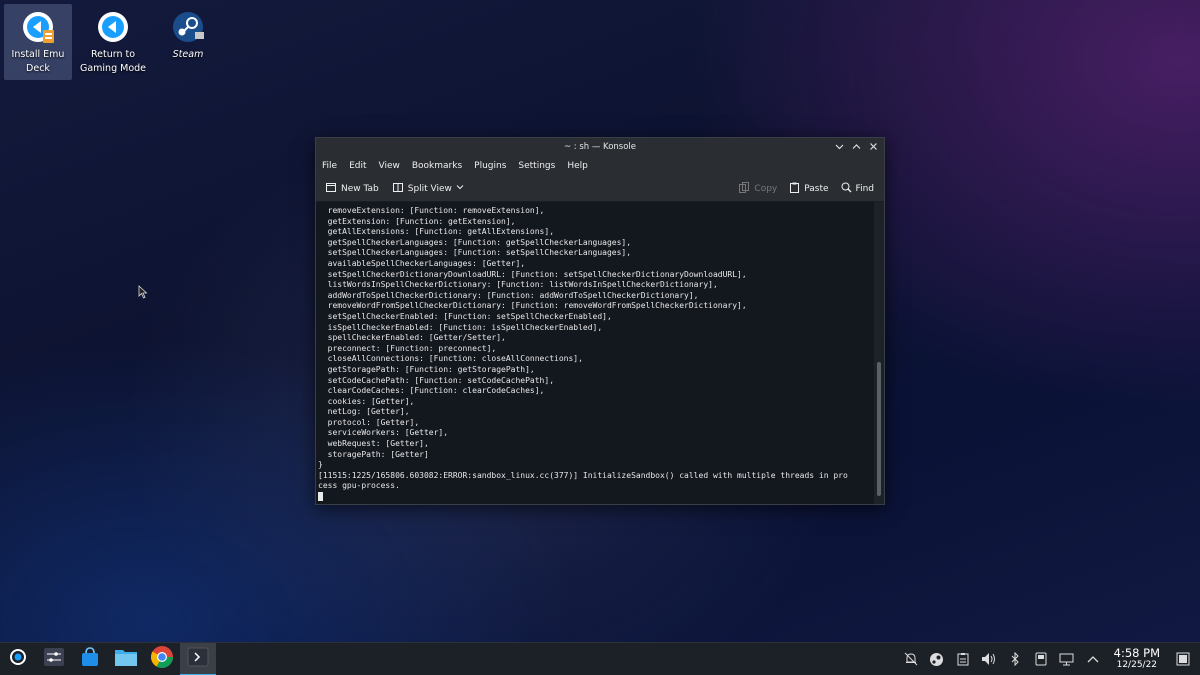  I want to click on menu-help: Help, so click(577, 166).